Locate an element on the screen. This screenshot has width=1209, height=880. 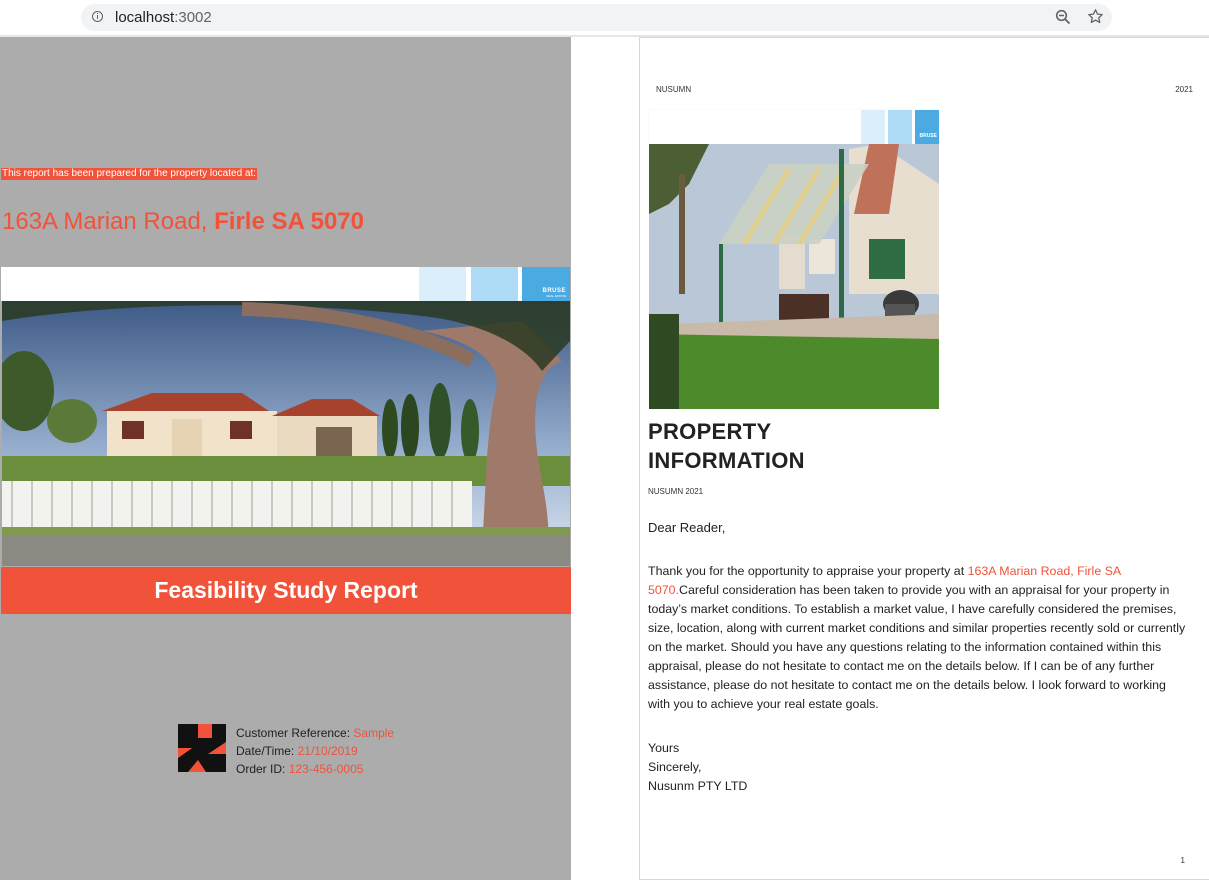
customer-reference-row: Customer Reference: Sample is located at coordinates (315, 733).